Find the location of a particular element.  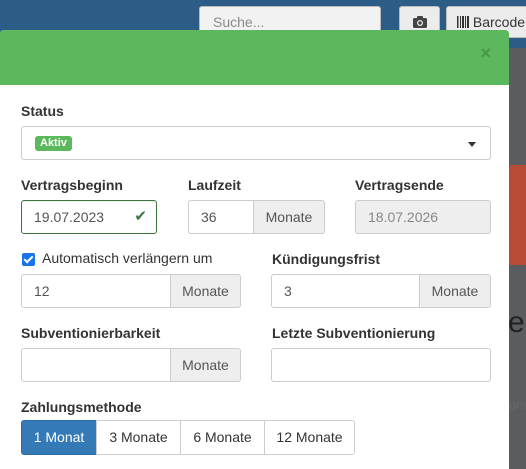

auto-renew-input: 12 is located at coordinates (96, 291).